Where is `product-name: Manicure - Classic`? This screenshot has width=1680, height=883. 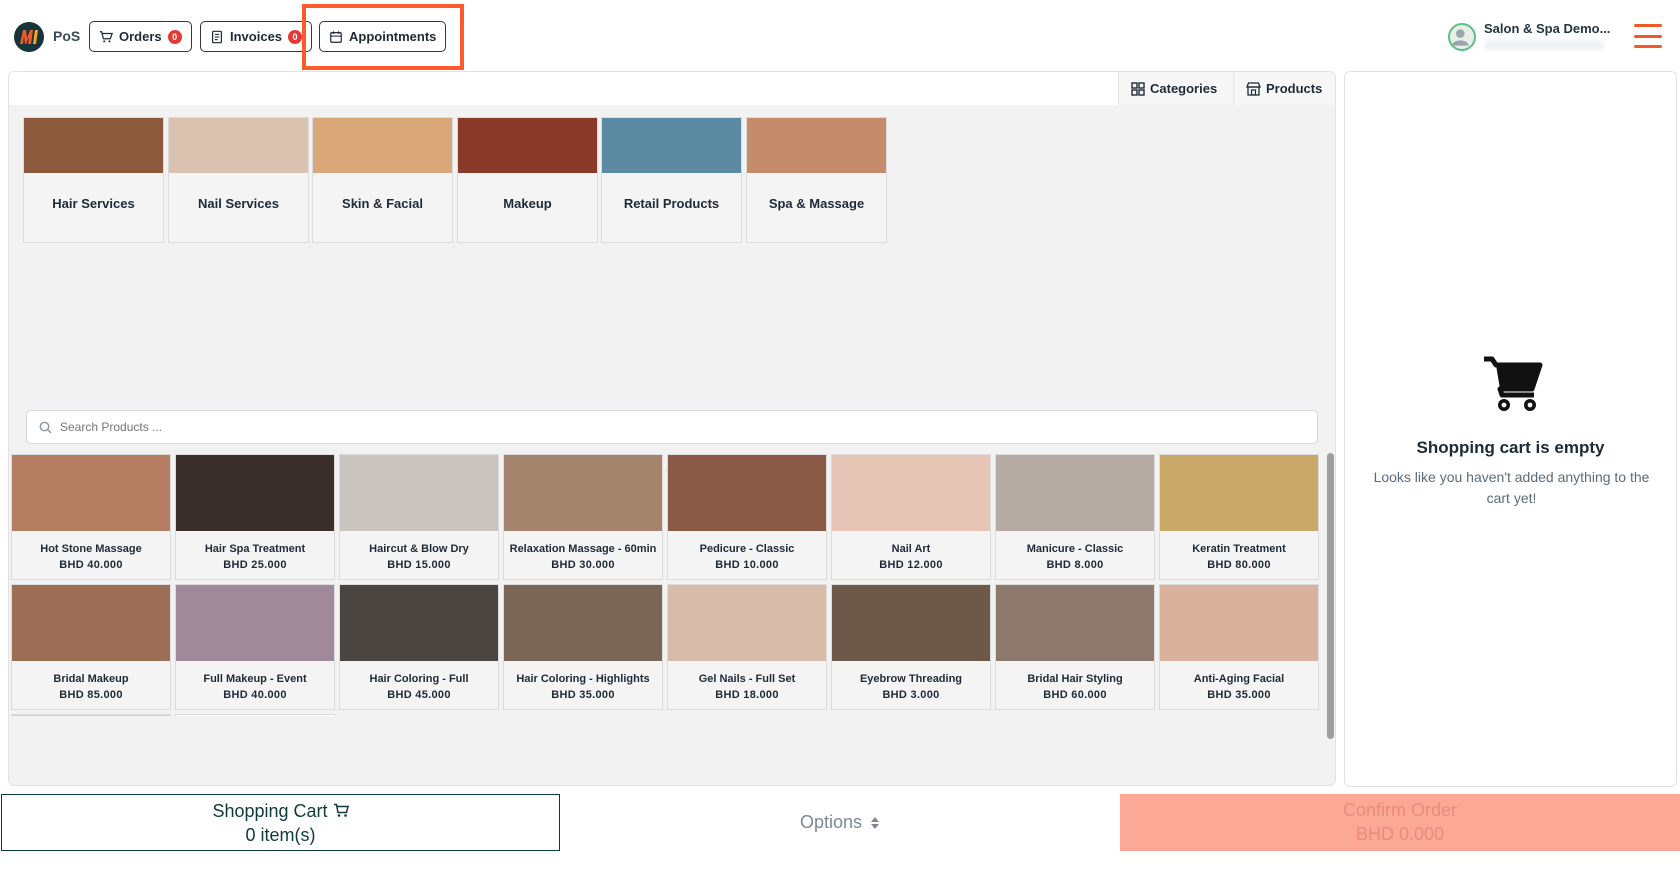
product-name: Manicure - Classic is located at coordinates (1075, 549).